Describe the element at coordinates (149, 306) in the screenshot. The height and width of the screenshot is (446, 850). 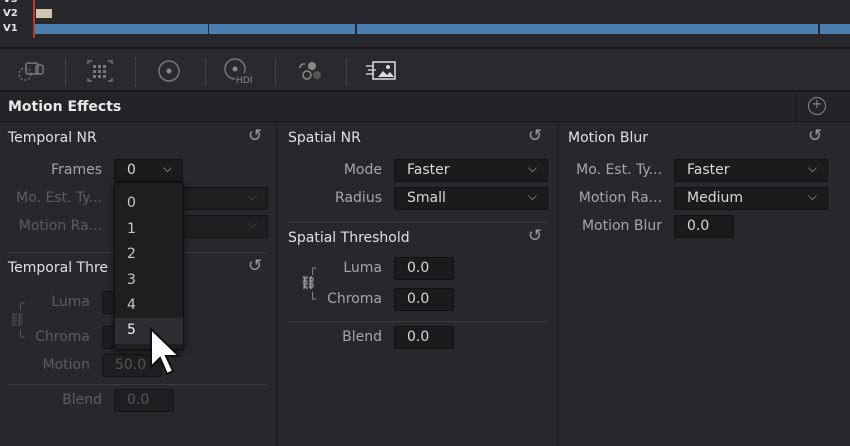
I see `menu-item-4: 4` at that location.